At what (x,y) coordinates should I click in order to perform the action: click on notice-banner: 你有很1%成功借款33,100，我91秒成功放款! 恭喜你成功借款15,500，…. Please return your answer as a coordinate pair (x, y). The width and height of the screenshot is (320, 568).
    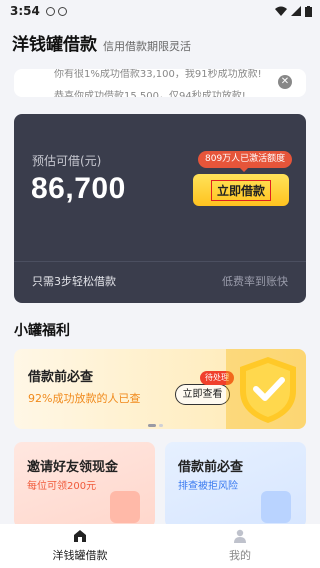
    Looking at the image, I should click on (160, 83).